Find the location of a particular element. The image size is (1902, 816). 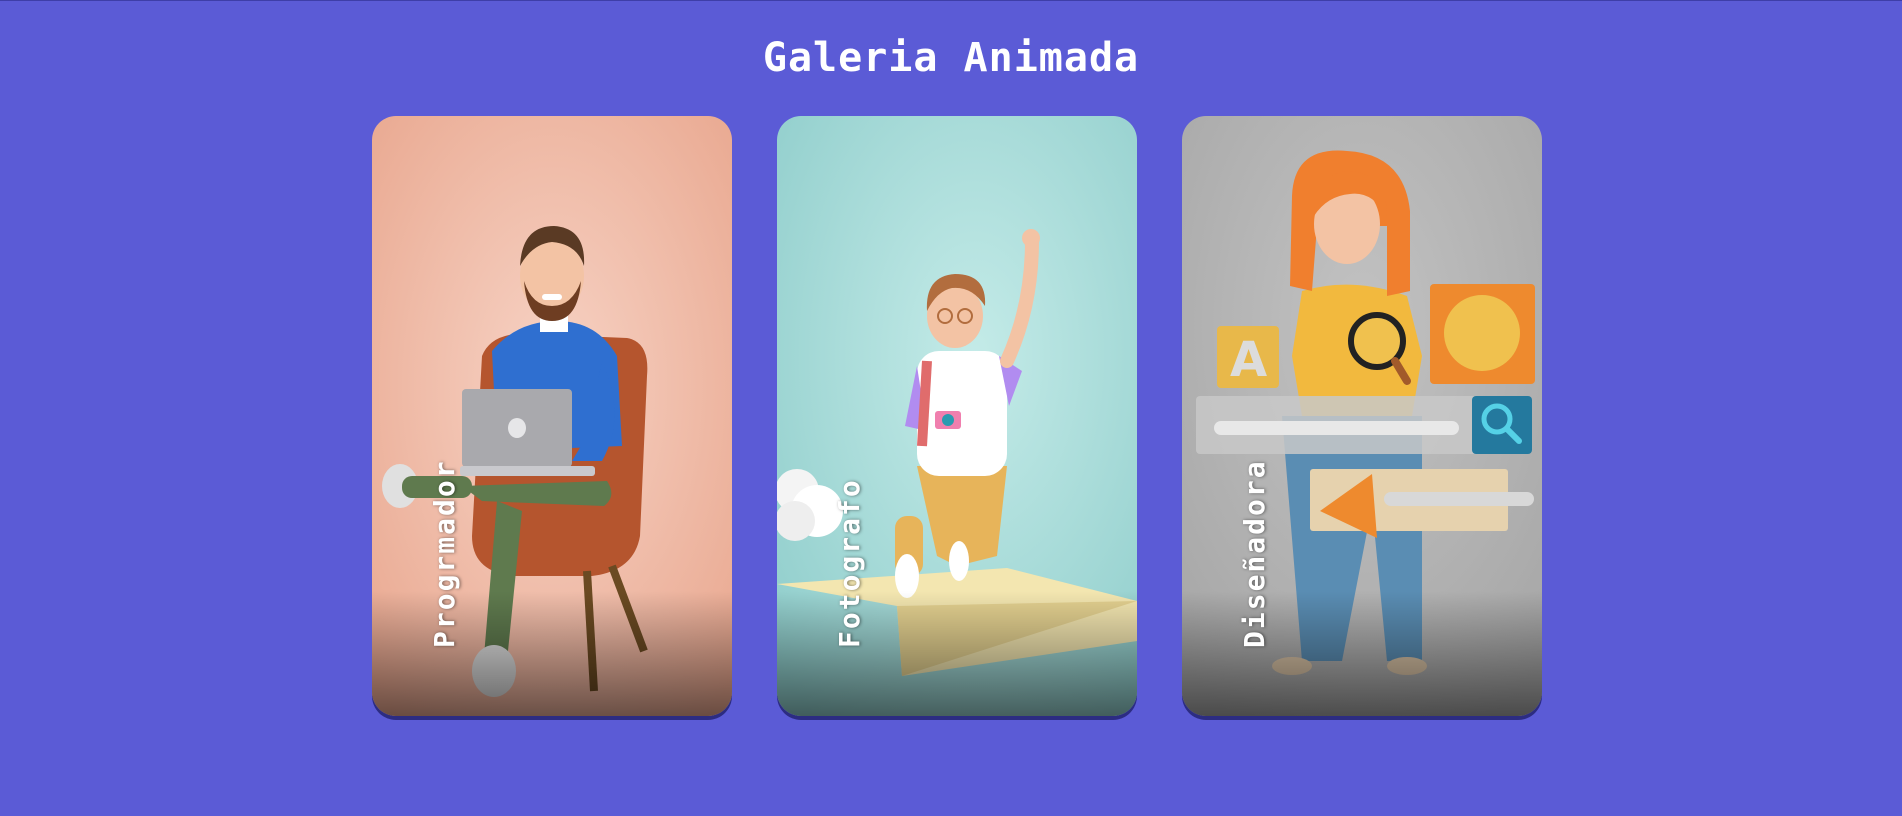

gallery-card-designer: A Diseñadora is located at coordinates (1362, 416).